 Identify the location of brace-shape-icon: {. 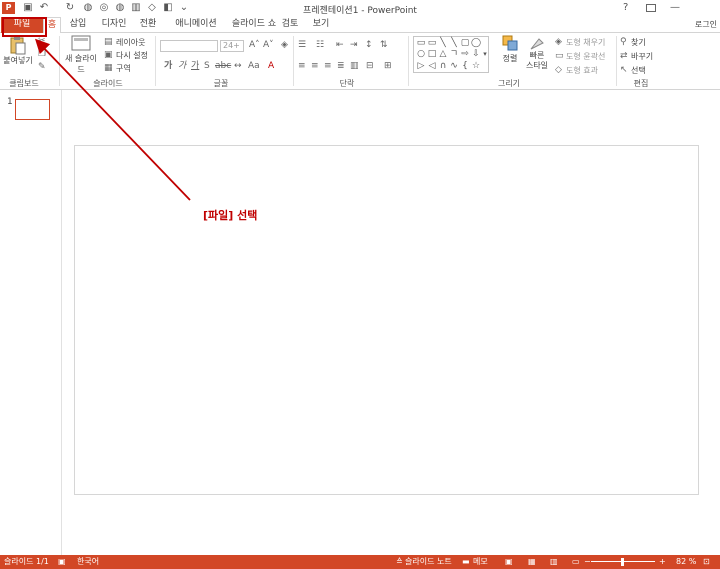
(465, 66).